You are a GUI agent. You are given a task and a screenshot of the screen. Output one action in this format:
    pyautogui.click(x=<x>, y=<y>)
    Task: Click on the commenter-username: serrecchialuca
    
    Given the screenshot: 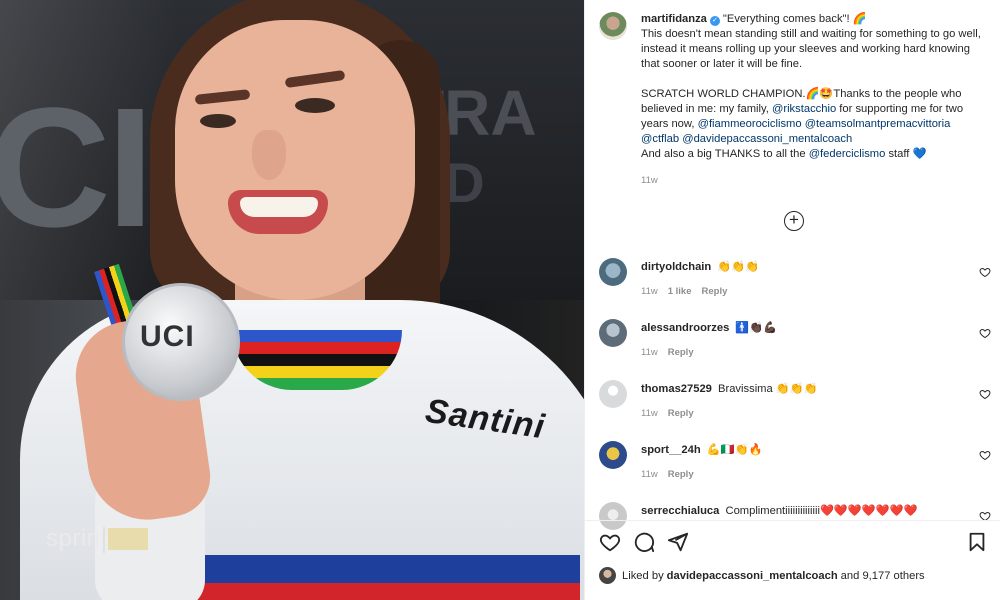 What is the action you would take?
    pyautogui.click(x=680, y=511)
    